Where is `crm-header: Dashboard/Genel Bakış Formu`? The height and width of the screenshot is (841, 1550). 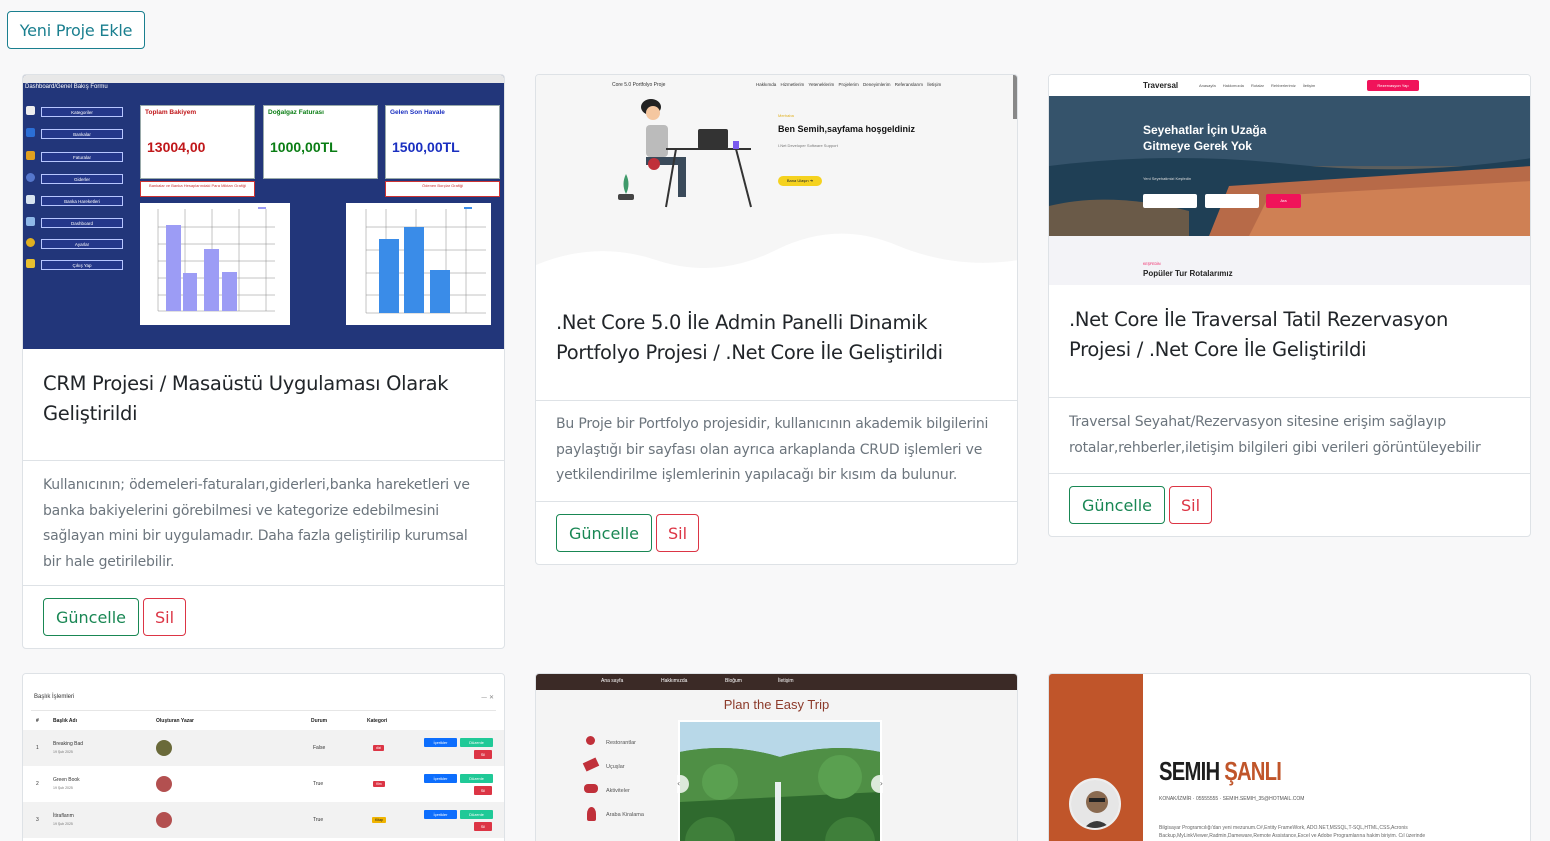
crm-header: Dashboard/Genel Bakış Formu is located at coordinates (66, 87).